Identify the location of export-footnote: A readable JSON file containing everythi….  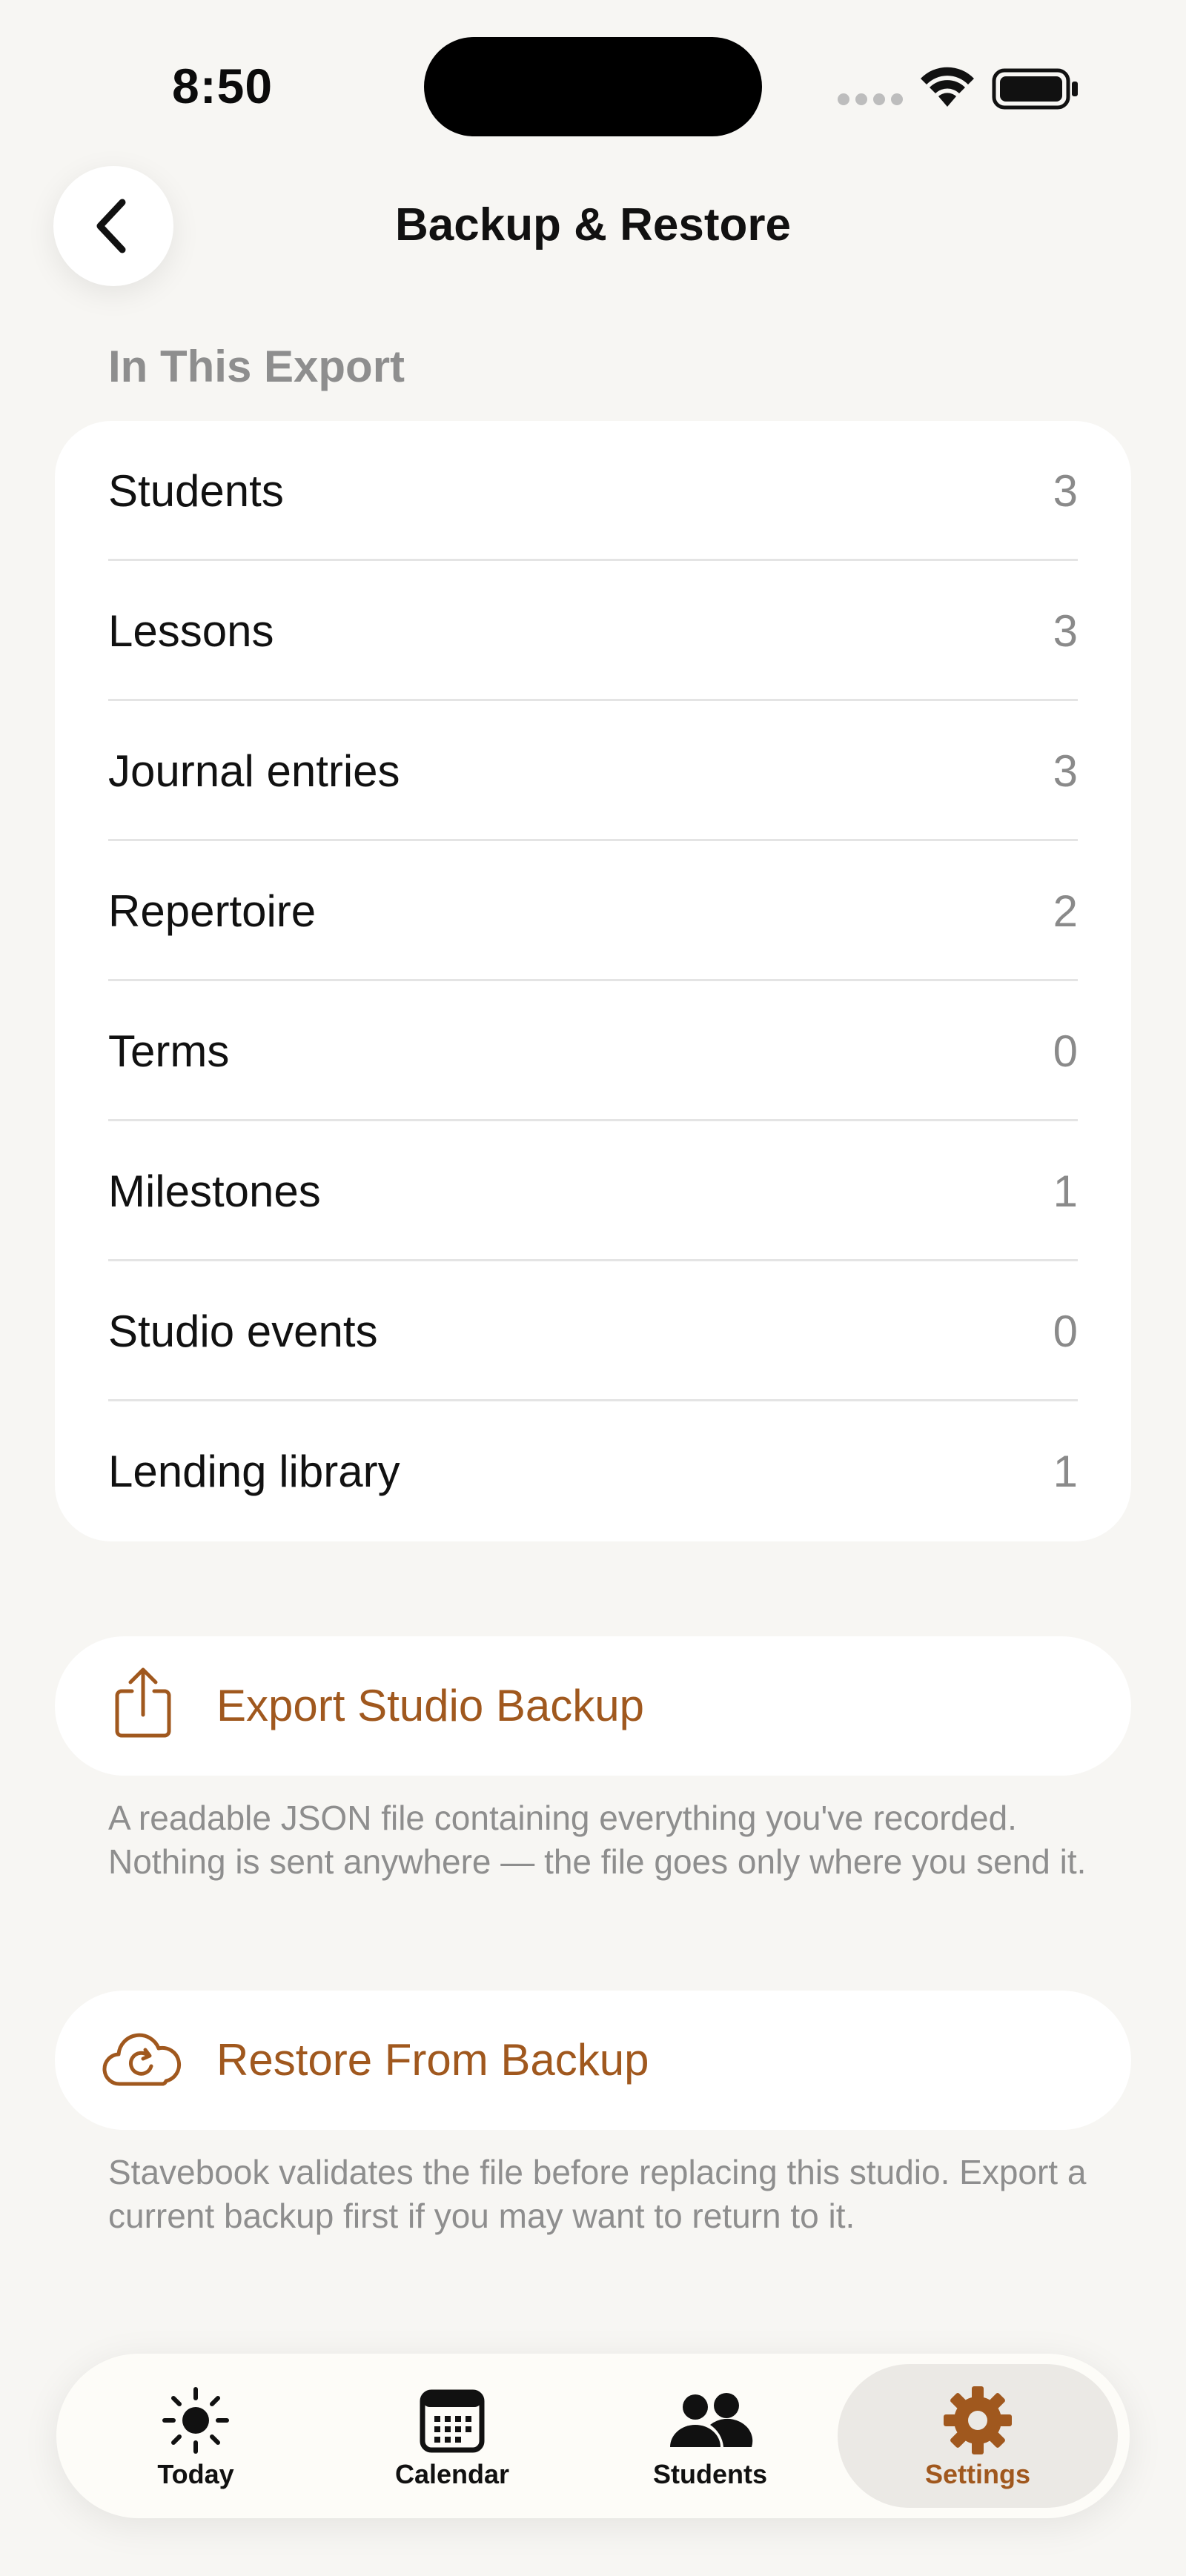
(597, 1840).